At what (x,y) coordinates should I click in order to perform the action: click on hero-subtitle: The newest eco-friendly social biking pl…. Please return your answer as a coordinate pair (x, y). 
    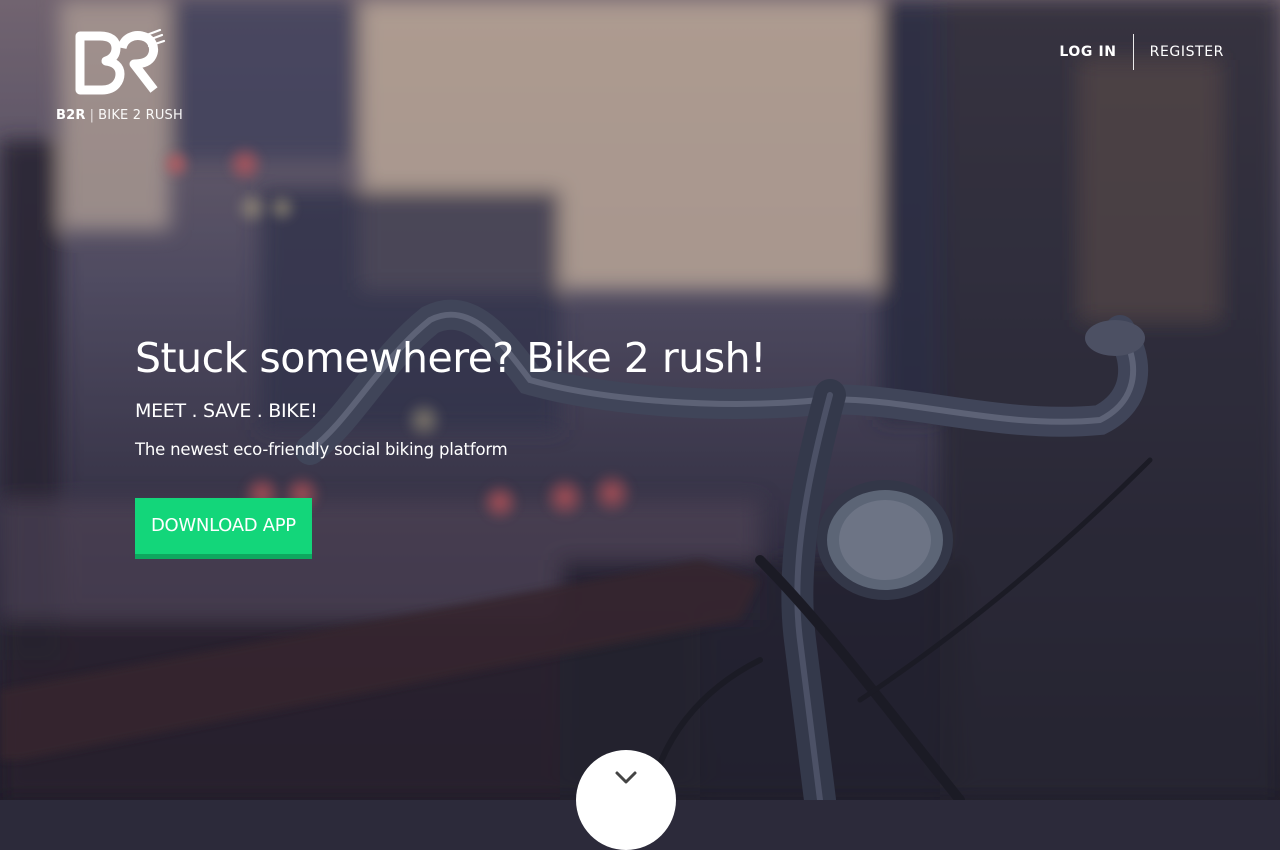
    Looking at the image, I should click on (321, 449).